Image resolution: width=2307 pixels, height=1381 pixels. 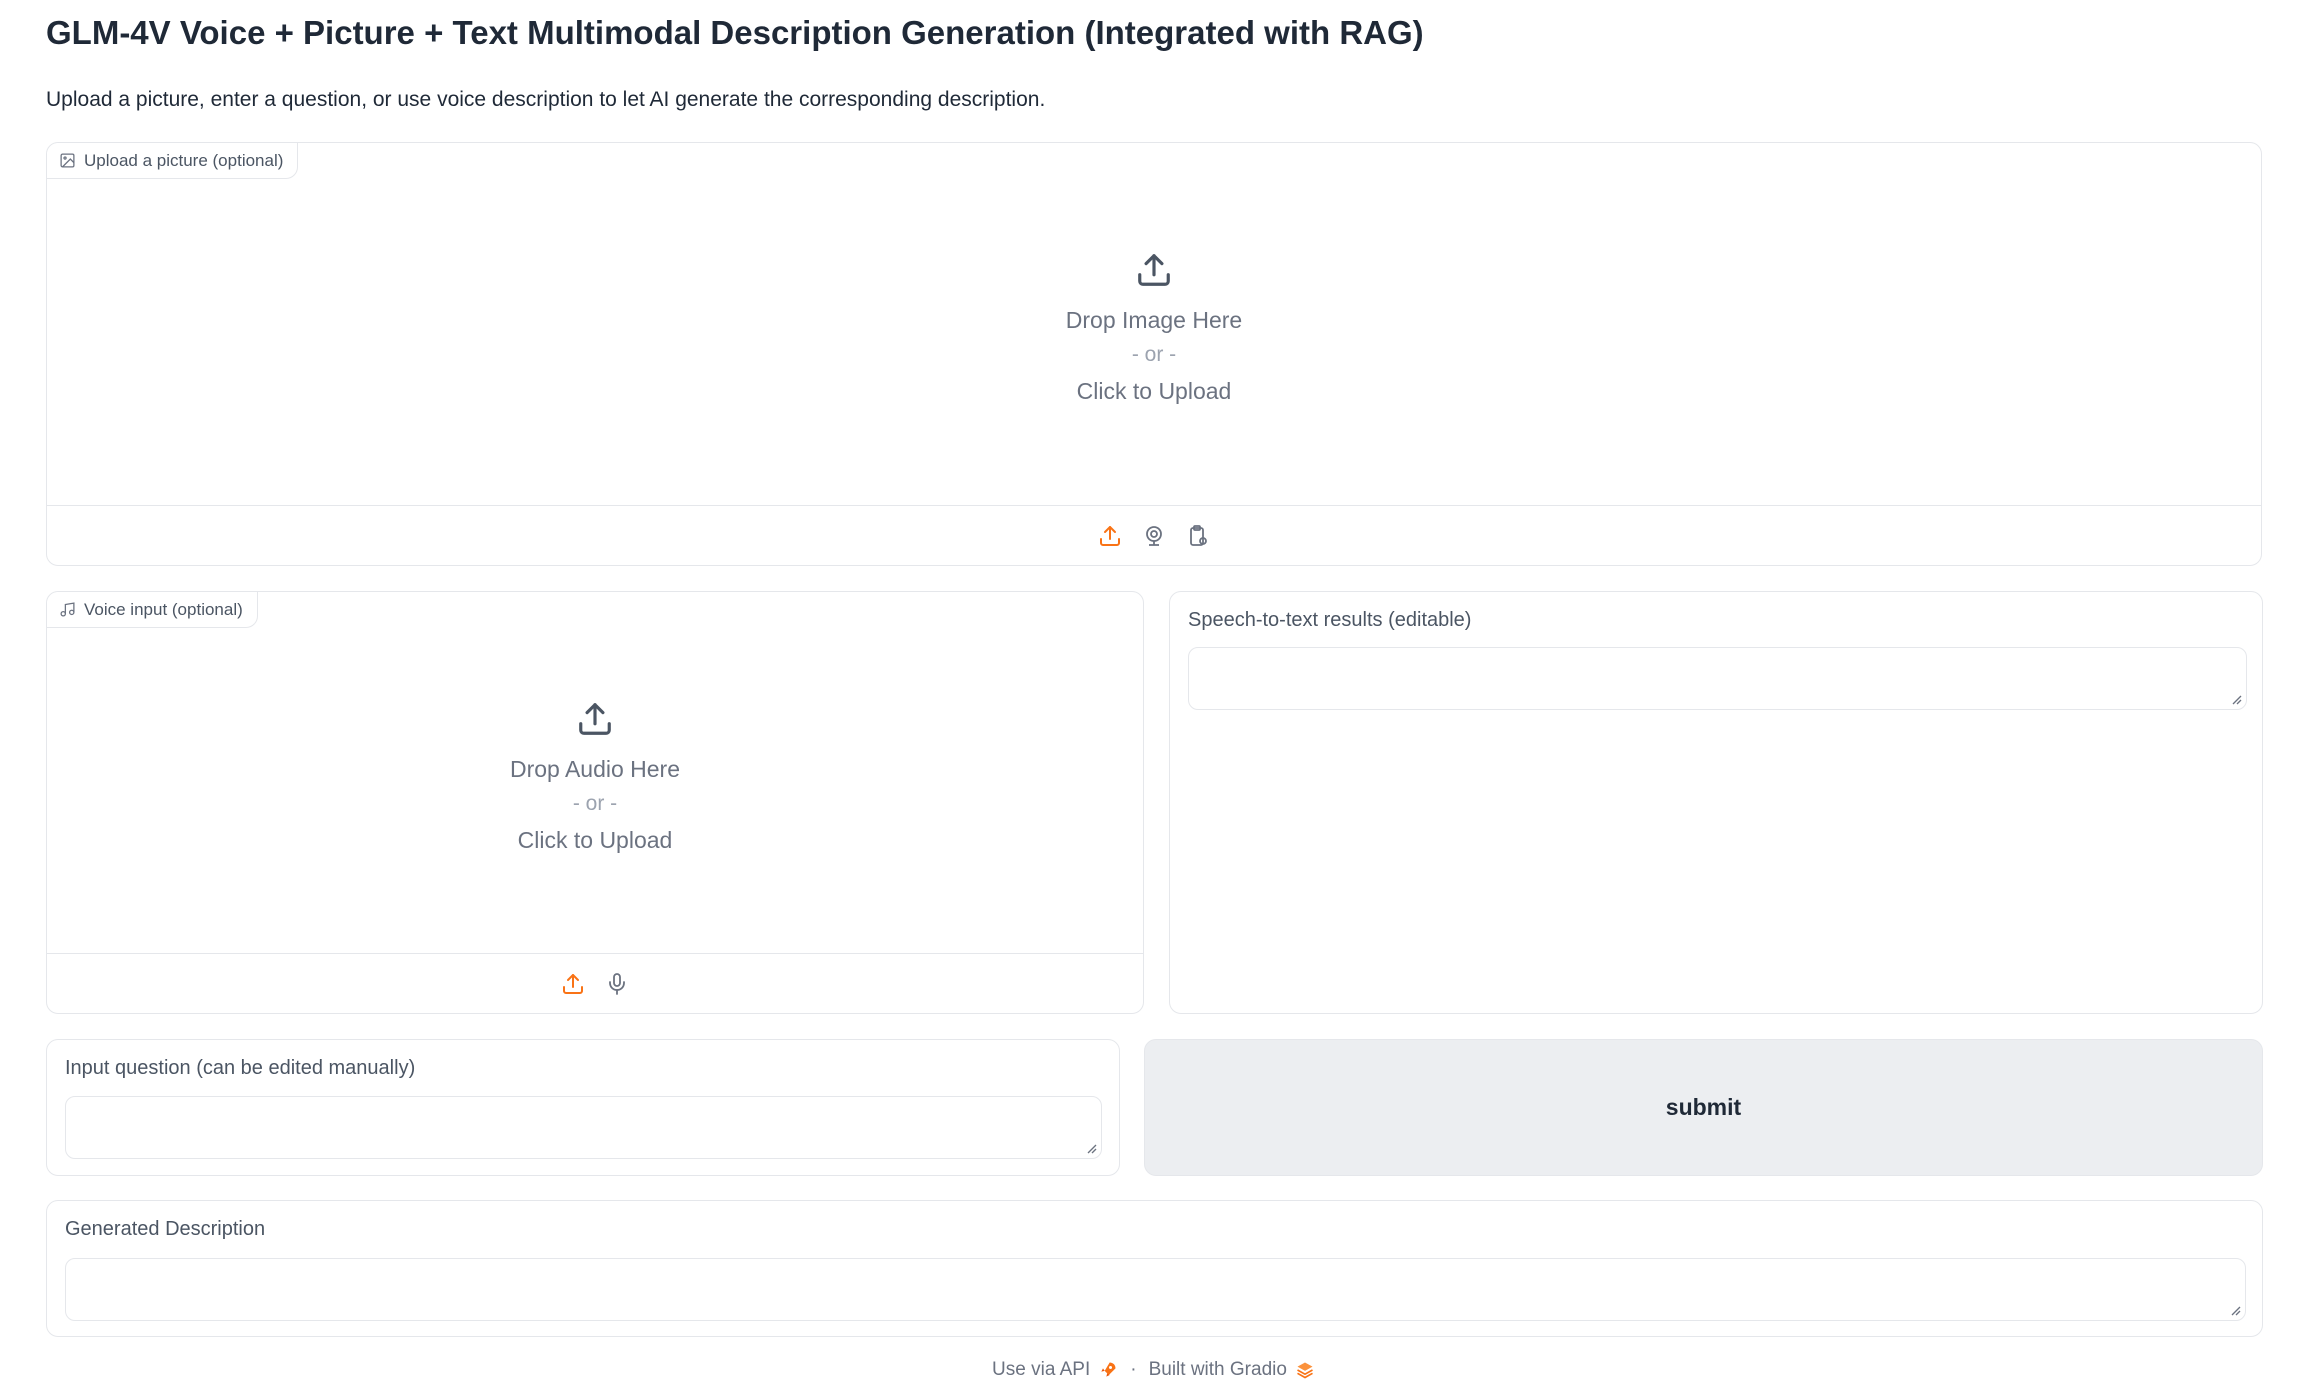 I want to click on speech-result-textarea, so click(x=1717, y=678).